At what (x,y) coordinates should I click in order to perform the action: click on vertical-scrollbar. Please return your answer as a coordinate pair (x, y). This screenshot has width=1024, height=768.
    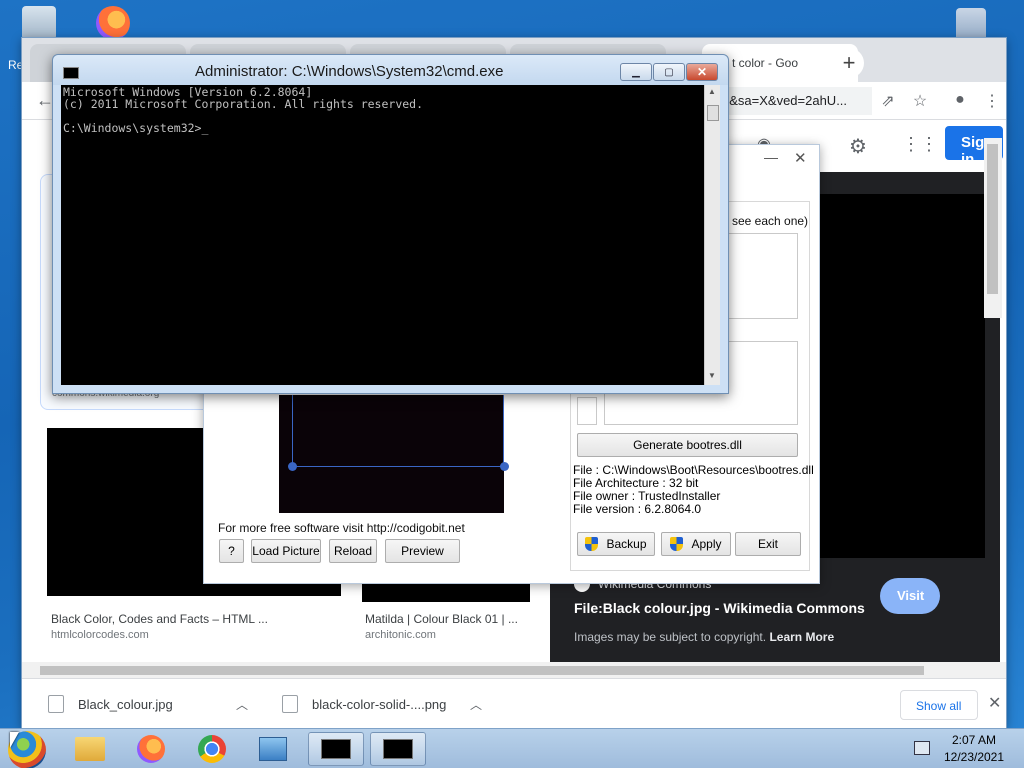
    Looking at the image, I should click on (993, 228).